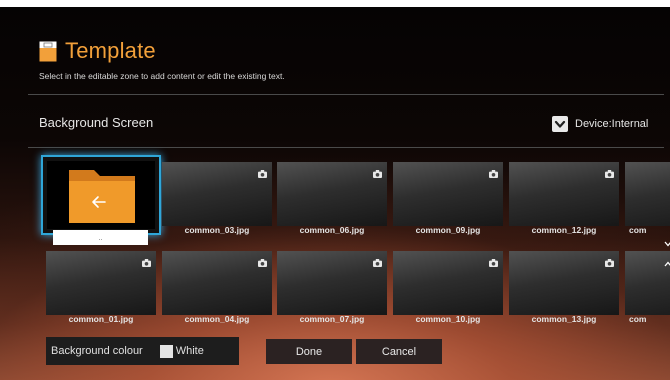 The width and height of the screenshot is (670, 380). Describe the element at coordinates (399, 351) in the screenshot. I see `cancel-button: Cancel` at that location.